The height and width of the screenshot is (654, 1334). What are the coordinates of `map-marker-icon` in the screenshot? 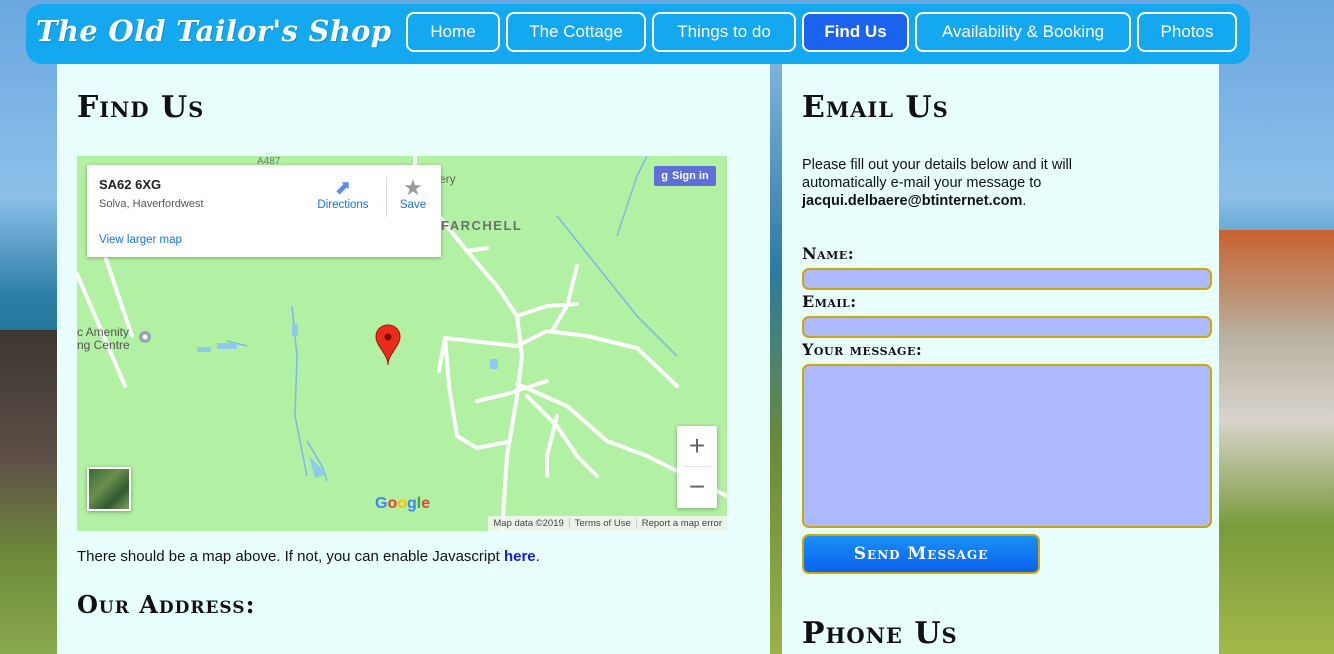 It's located at (388, 345).